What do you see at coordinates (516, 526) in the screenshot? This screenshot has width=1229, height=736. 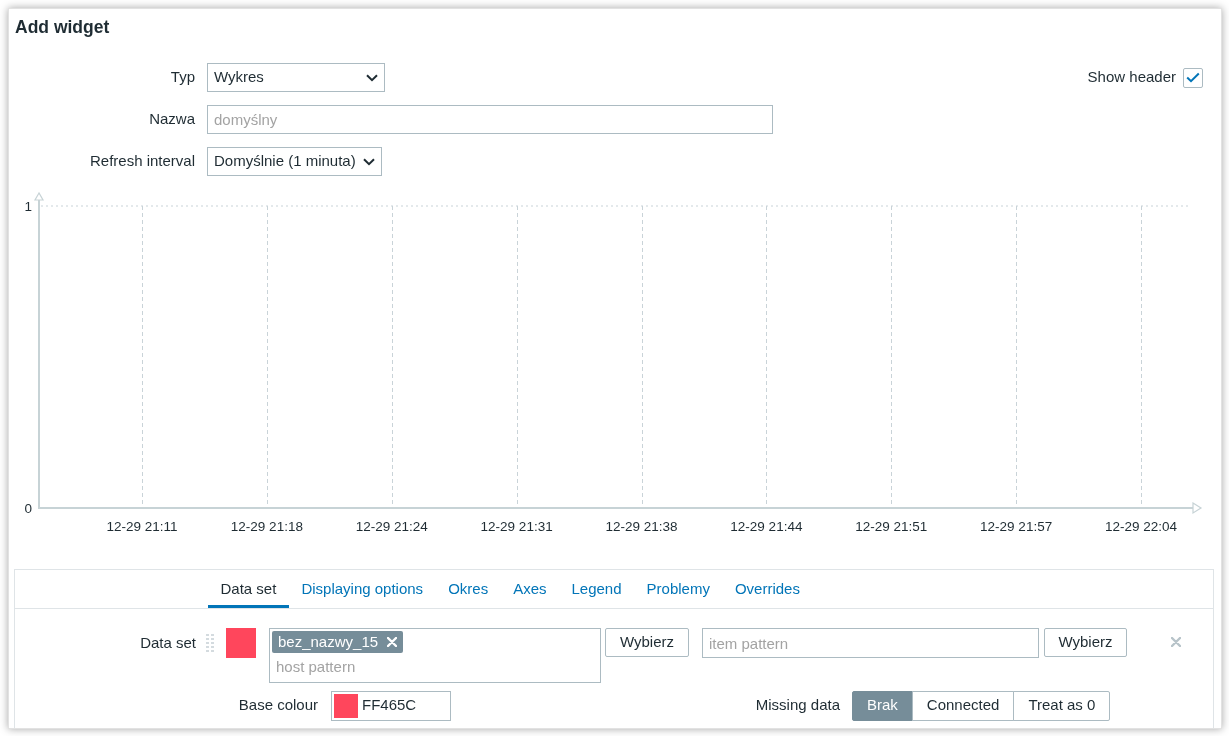 I see `axis-label: 12-29 21:31` at bounding box center [516, 526].